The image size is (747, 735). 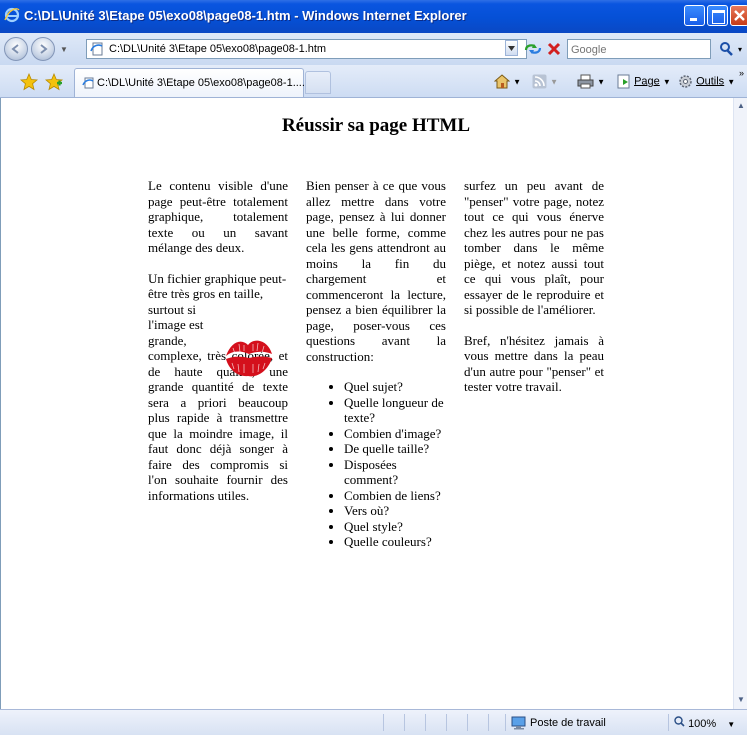 What do you see at coordinates (172, 309) in the screenshot?
I see `col1-p2-line2: surtout si` at bounding box center [172, 309].